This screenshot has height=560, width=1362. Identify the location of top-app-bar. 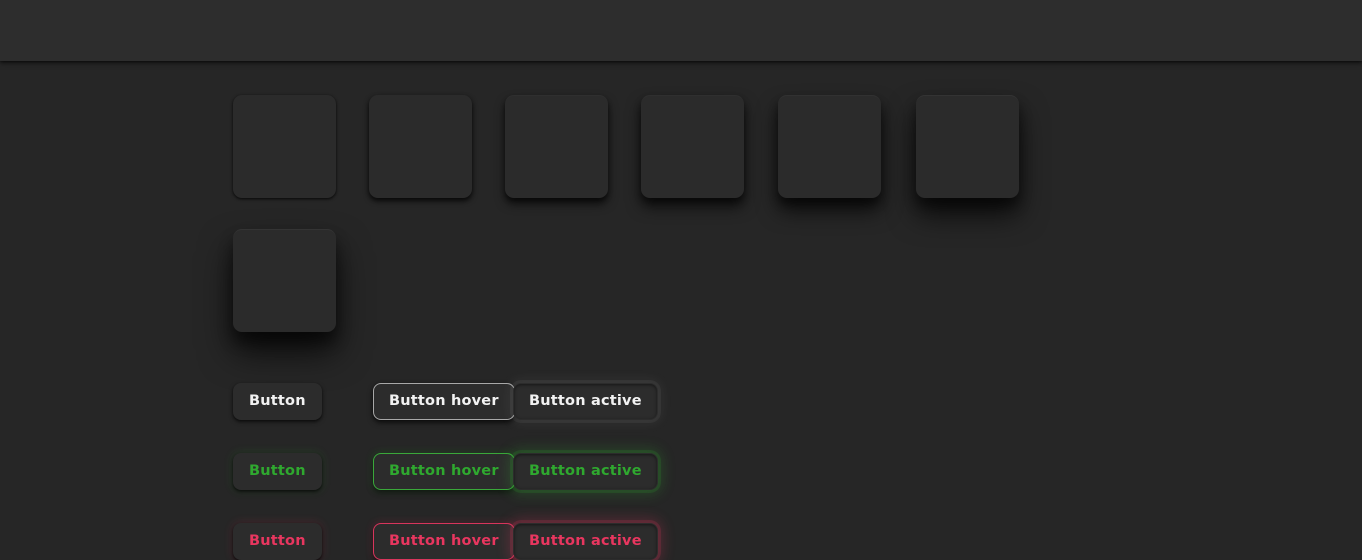
(681, 30).